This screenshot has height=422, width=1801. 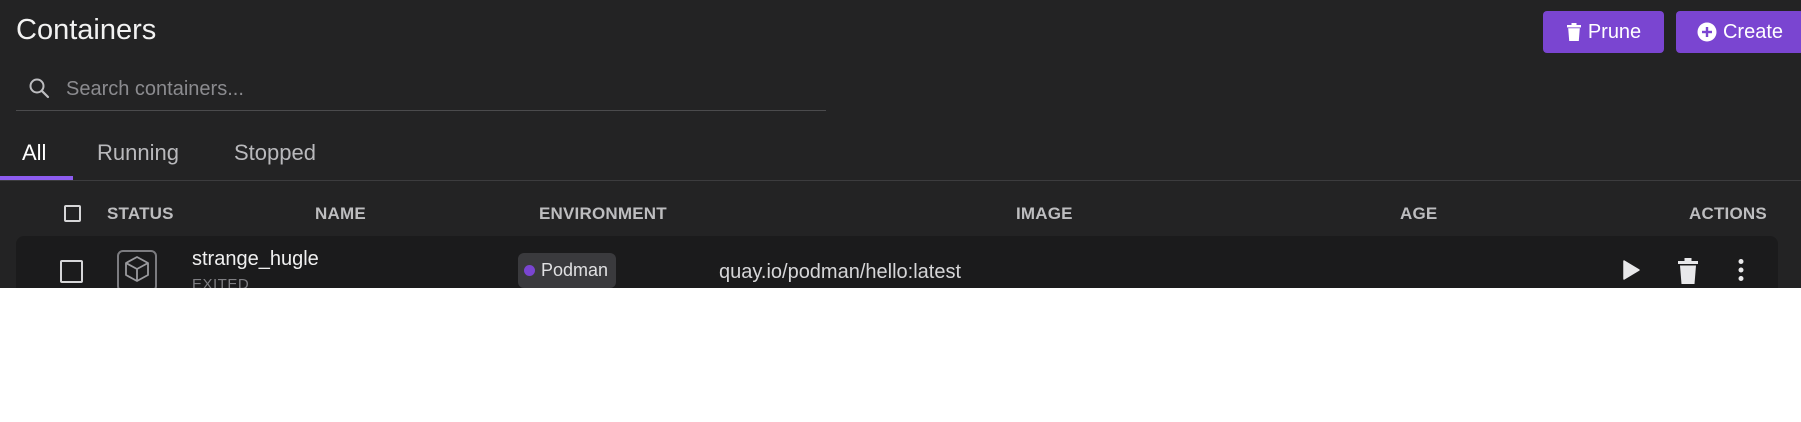 I want to click on search-input, so click(x=436, y=89).